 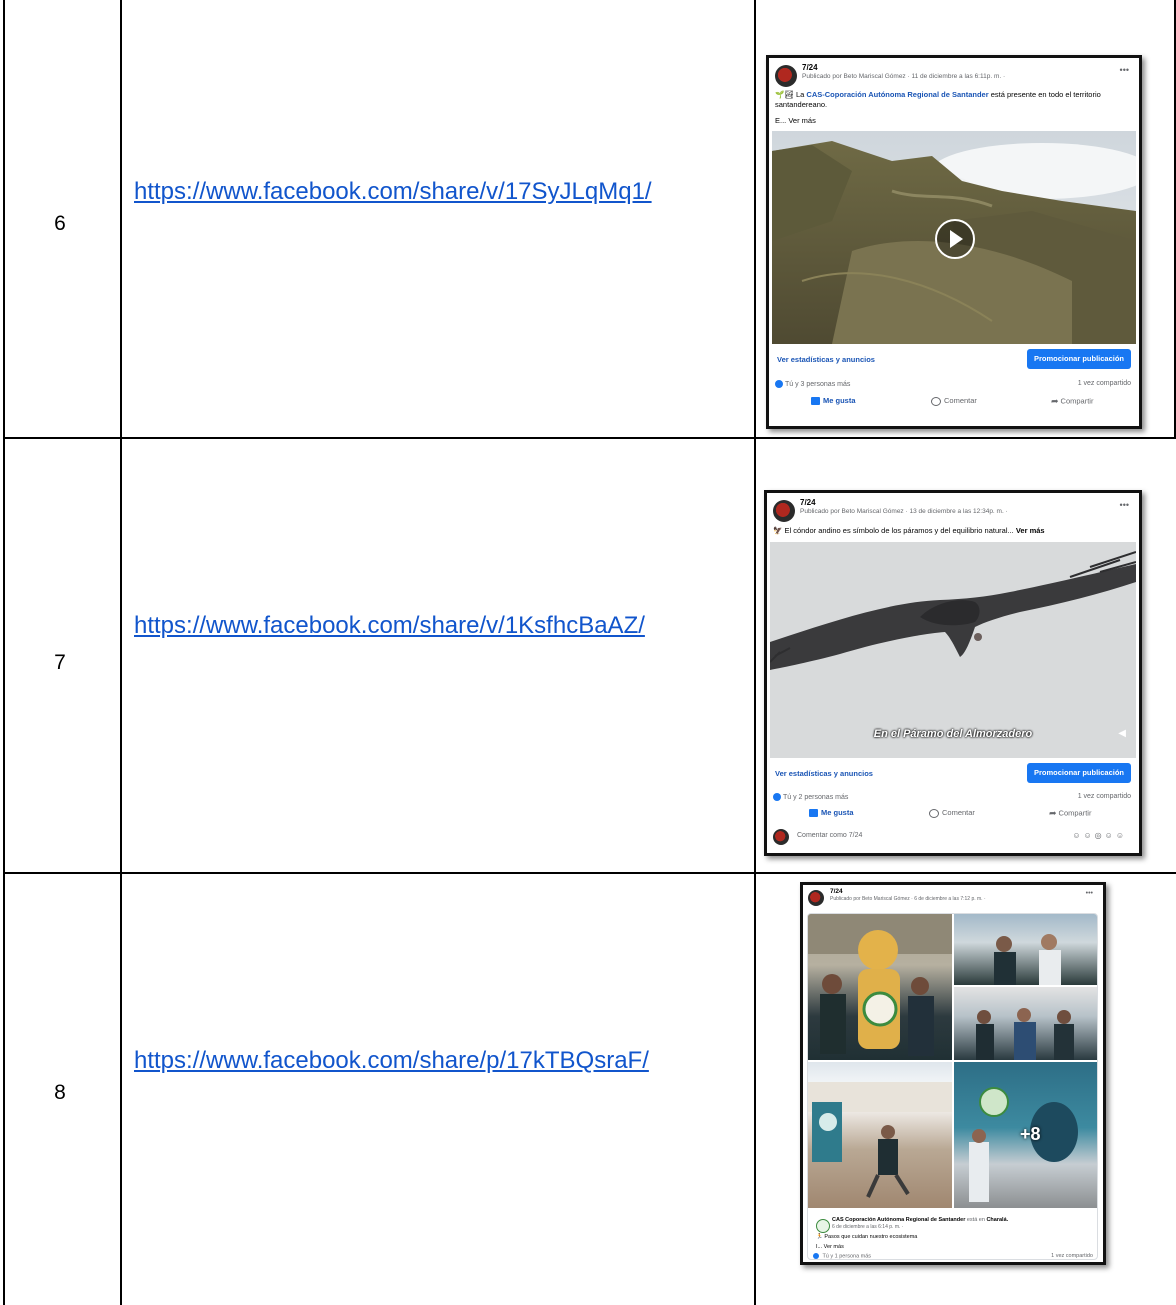 What do you see at coordinates (997, 1220) in the screenshot?
I see `shared-location: Charalá.` at bounding box center [997, 1220].